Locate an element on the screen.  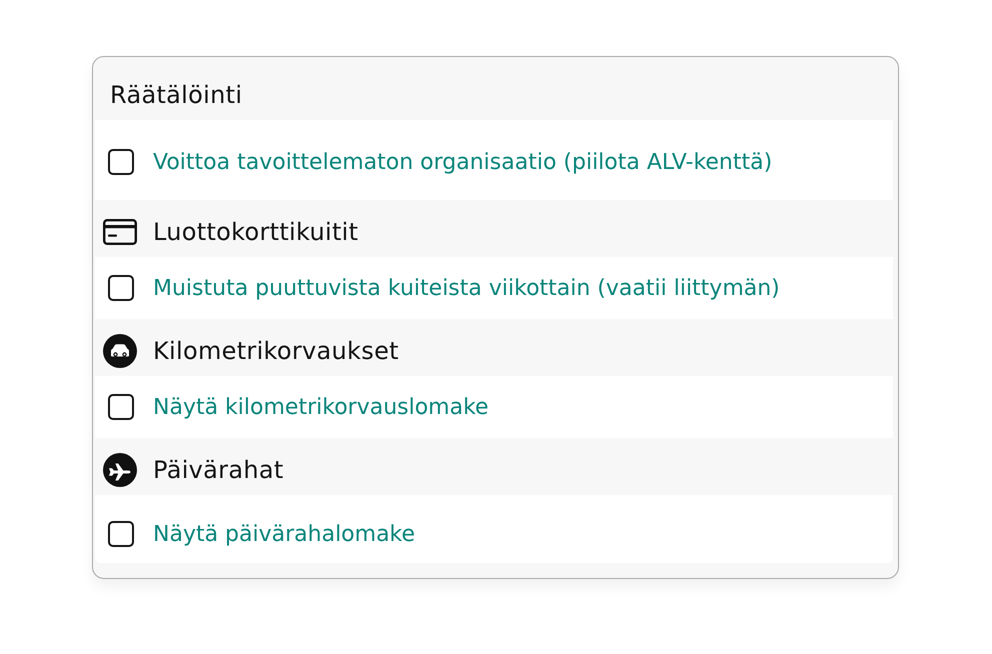
checkbox-label: Näytä päivärahalomake is located at coordinates (284, 534).